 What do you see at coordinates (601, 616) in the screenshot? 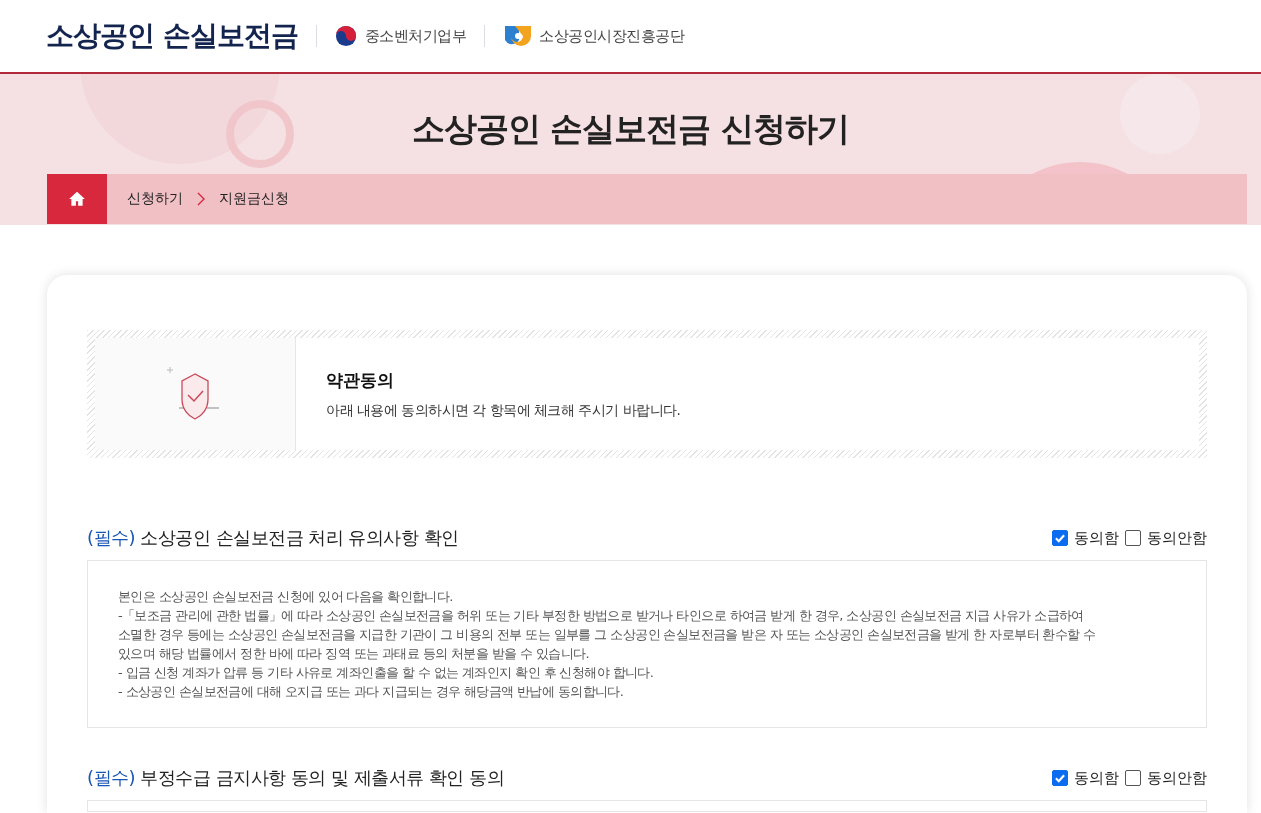
I see `terms-text: -「보조금 관리에 관한 법률」에 따라 소상공인 손실보전금을 허위 또는 기타 부정한 방법으로 받거나 타인으로 하여금 받게 한 경우, 소상공인 손실보전금 지급 사유가 소급하여` at bounding box center [601, 616].